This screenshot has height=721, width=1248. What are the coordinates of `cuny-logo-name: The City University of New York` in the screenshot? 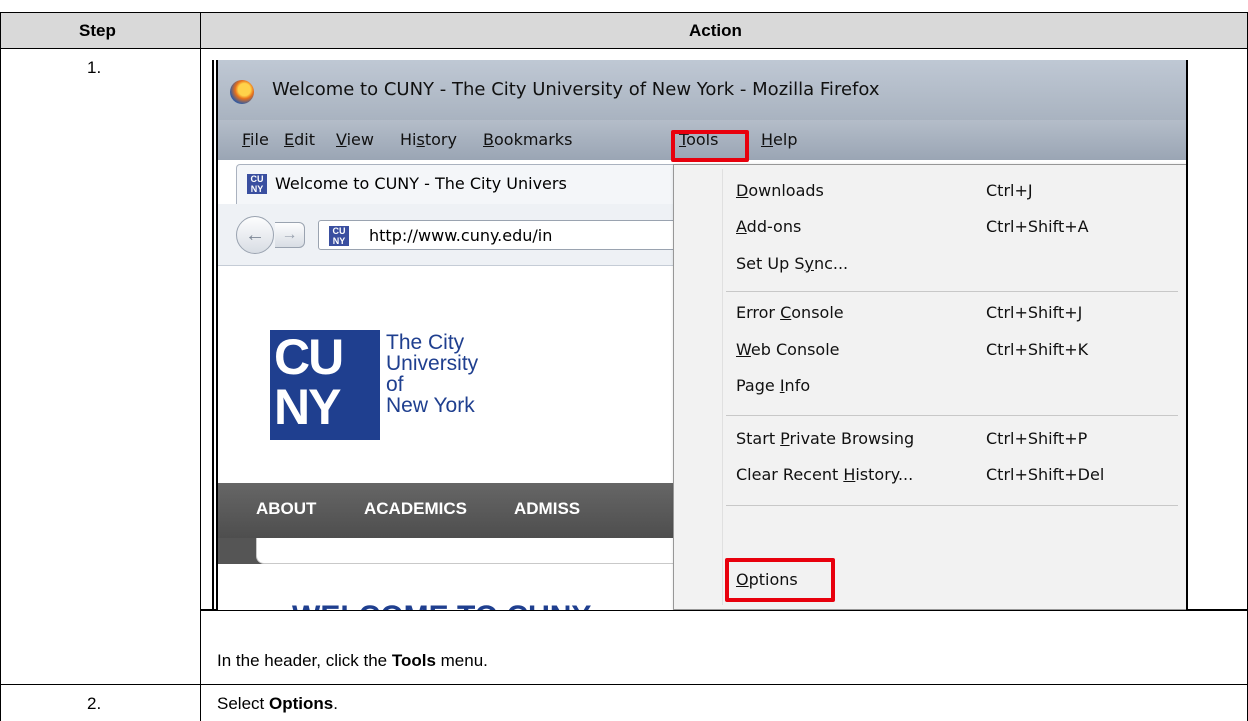 It's located at (432, 374).